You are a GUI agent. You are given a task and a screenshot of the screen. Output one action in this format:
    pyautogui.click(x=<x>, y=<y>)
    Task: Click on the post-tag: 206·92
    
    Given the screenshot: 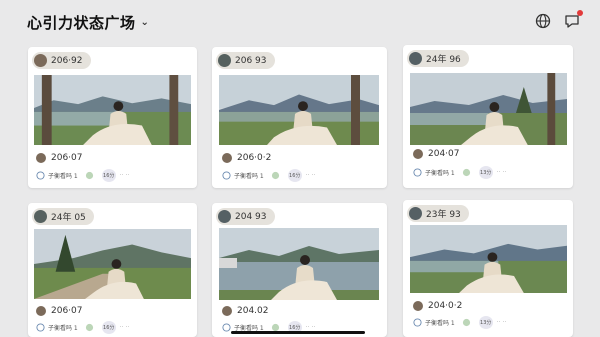 What is the action you would take?
    pyautogui.click(x=61, y=60)
    